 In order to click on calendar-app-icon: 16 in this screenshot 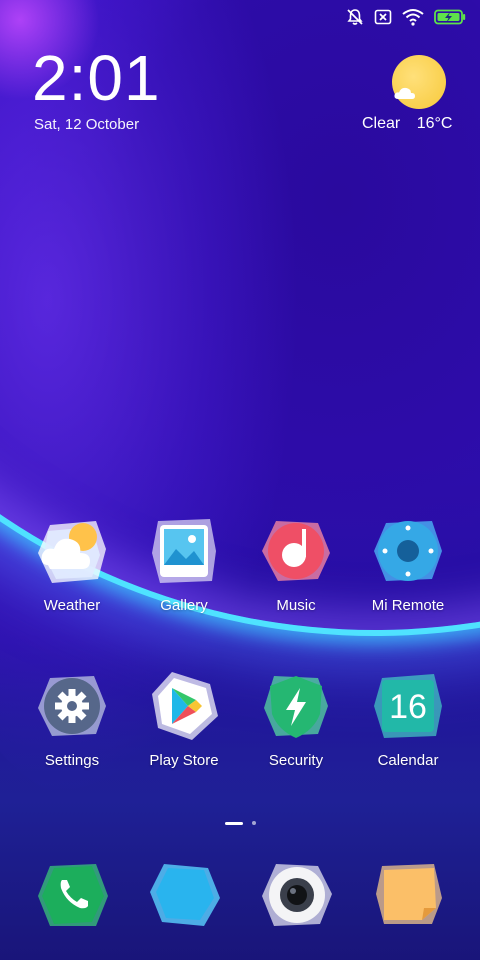, I will do `click(408, 706)`.